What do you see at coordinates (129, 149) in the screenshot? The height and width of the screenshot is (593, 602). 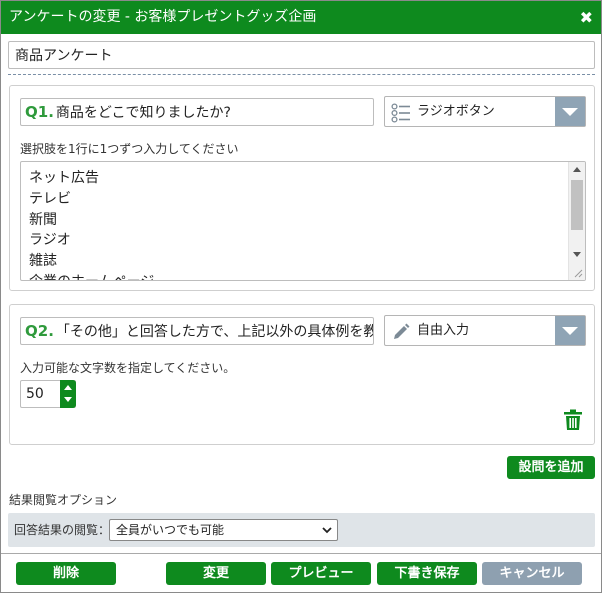 I see `choices-hint: 選択肢を1行に1つずつ入力してください` at bounding box center [129, 149].